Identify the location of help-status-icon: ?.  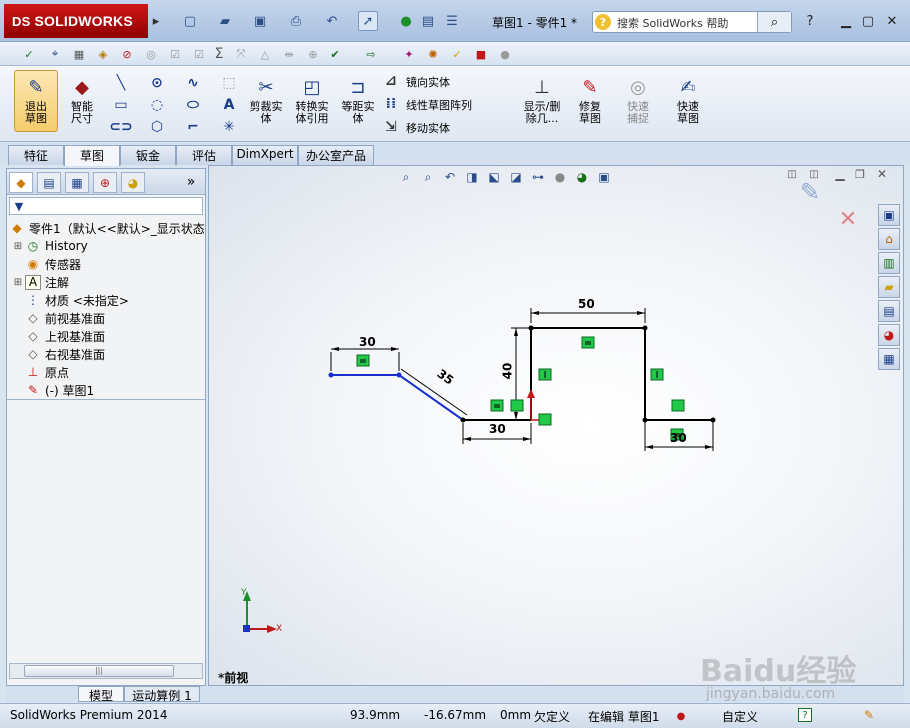
(805, 715).